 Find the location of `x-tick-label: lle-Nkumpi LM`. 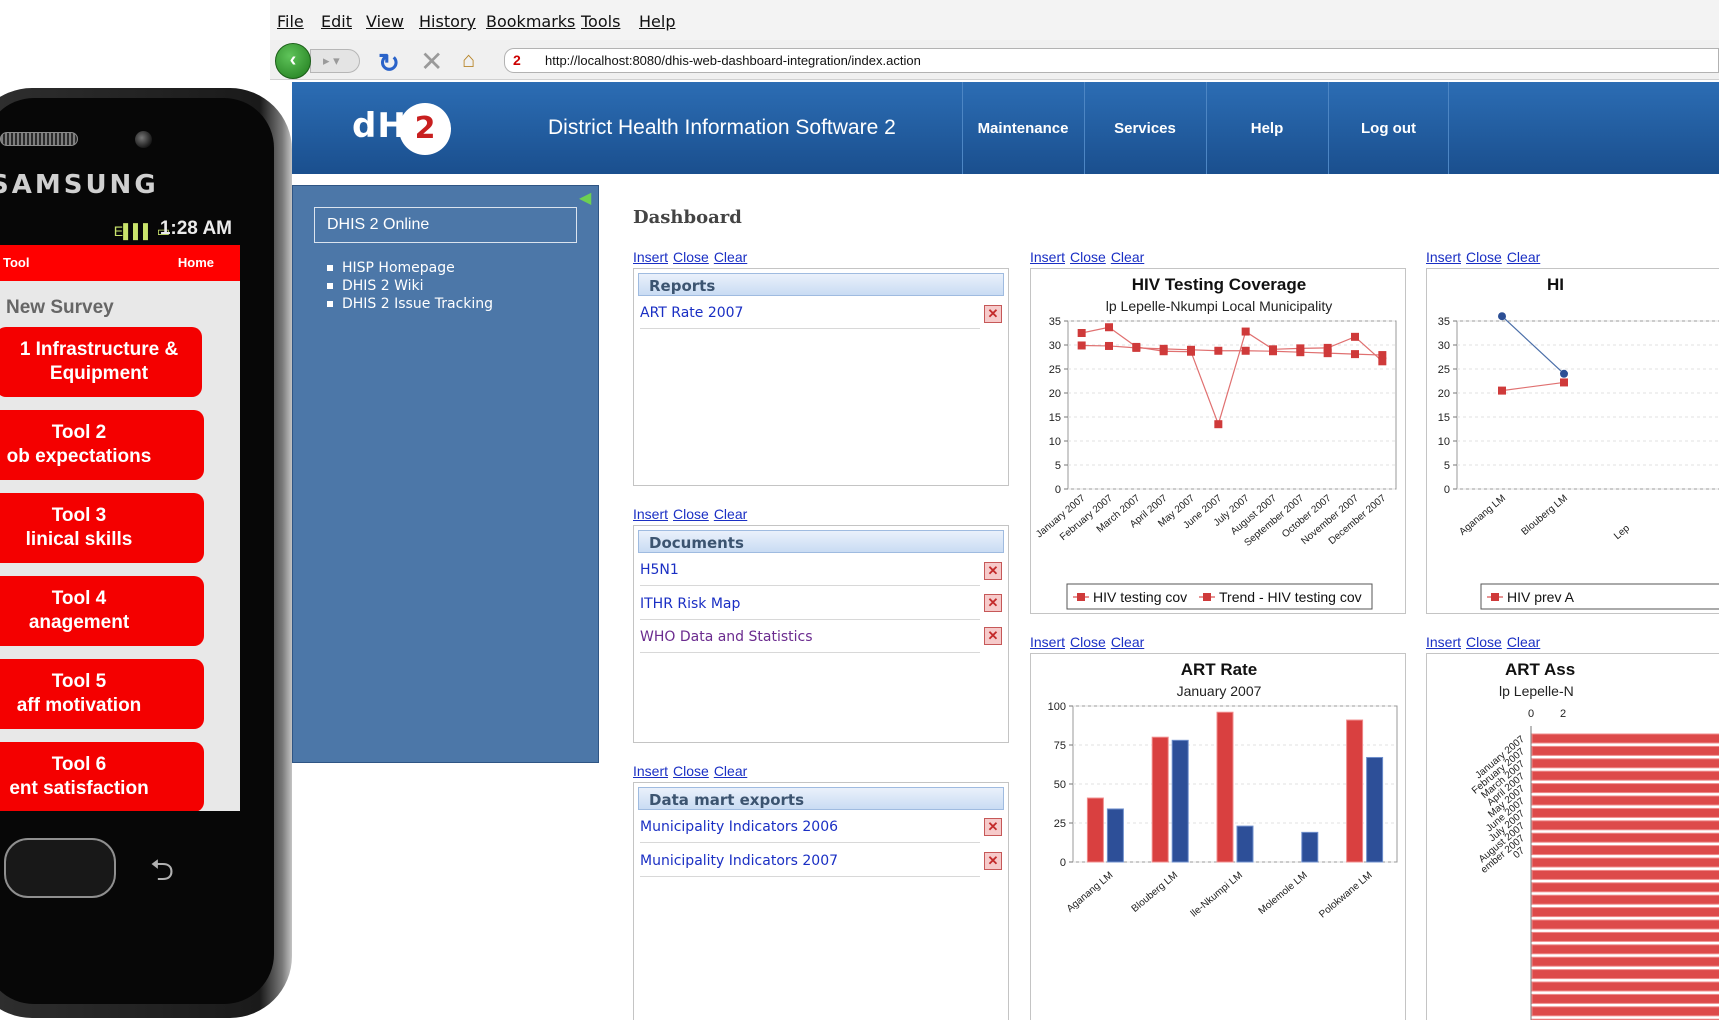

x-tick-label: lle-Nkumpi LM is located at coordinates (1217, 895).